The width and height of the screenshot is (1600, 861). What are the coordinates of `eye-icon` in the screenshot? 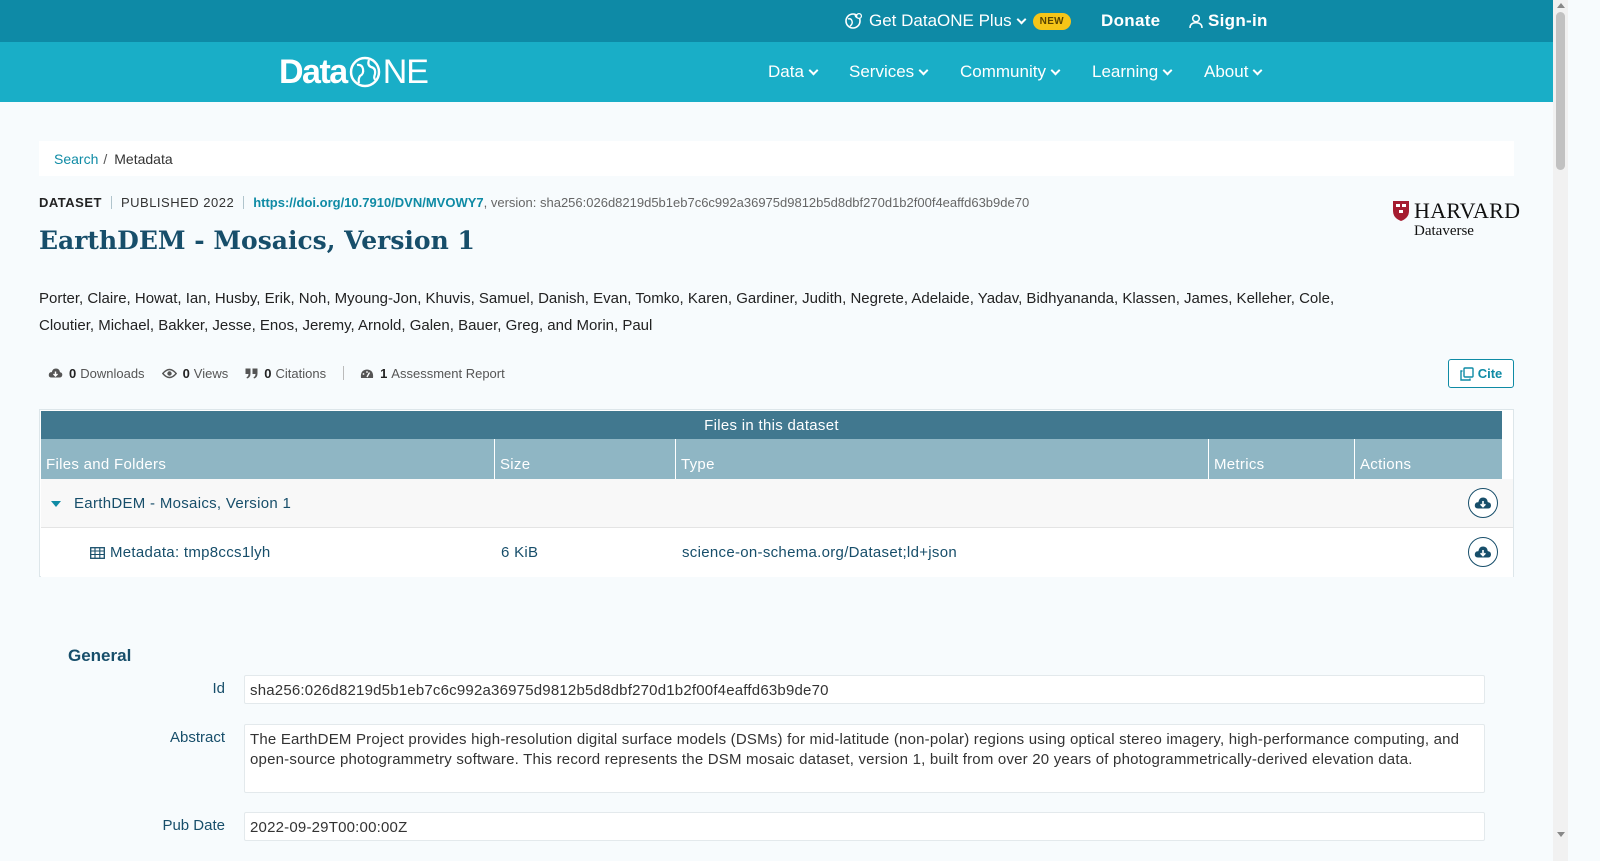 It's located at (169, 373).